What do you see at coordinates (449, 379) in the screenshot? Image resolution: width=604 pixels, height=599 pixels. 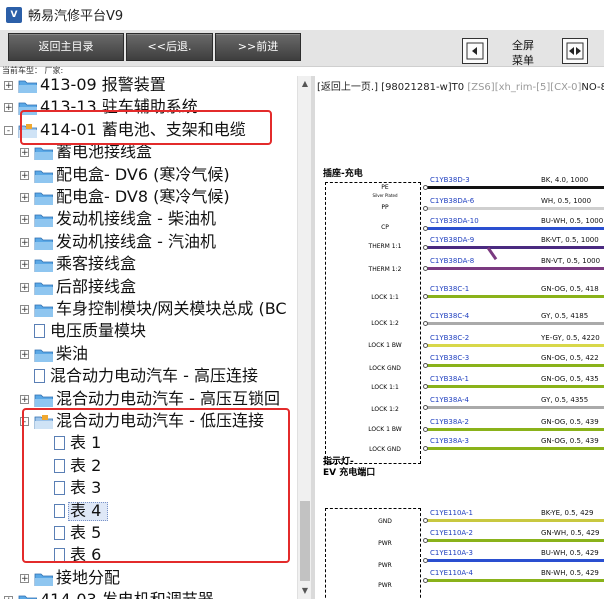 I see `wire-id-label: C1YB38A-1` at bounding box center [449, 379].